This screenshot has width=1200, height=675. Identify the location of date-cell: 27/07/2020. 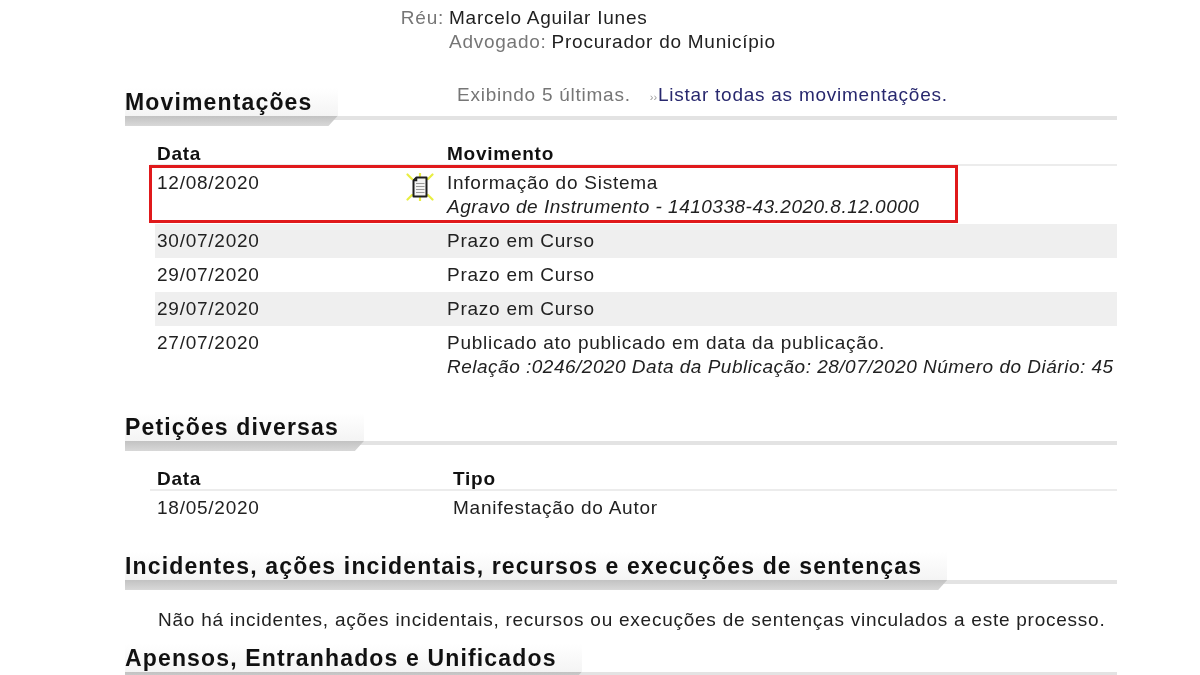
(208, 342).